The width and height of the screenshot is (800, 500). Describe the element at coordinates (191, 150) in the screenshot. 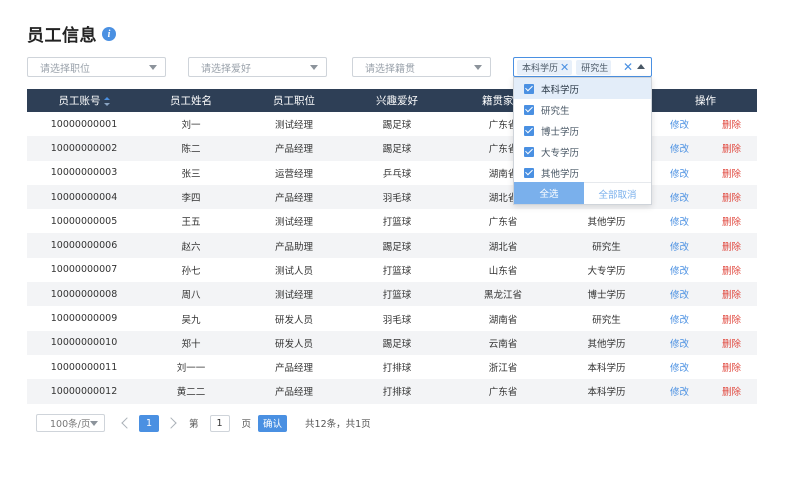

I see `cell-name: 陈二` at that location.